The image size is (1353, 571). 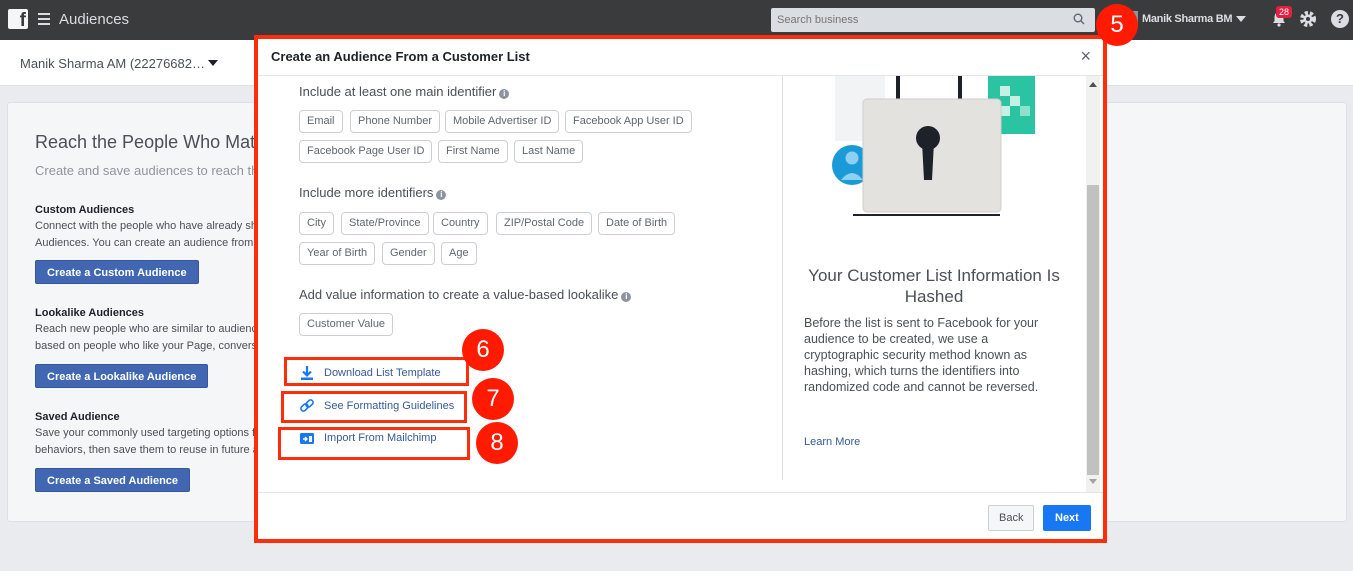 I want to click on help-icon: ?, so click(x=1340, y=19).